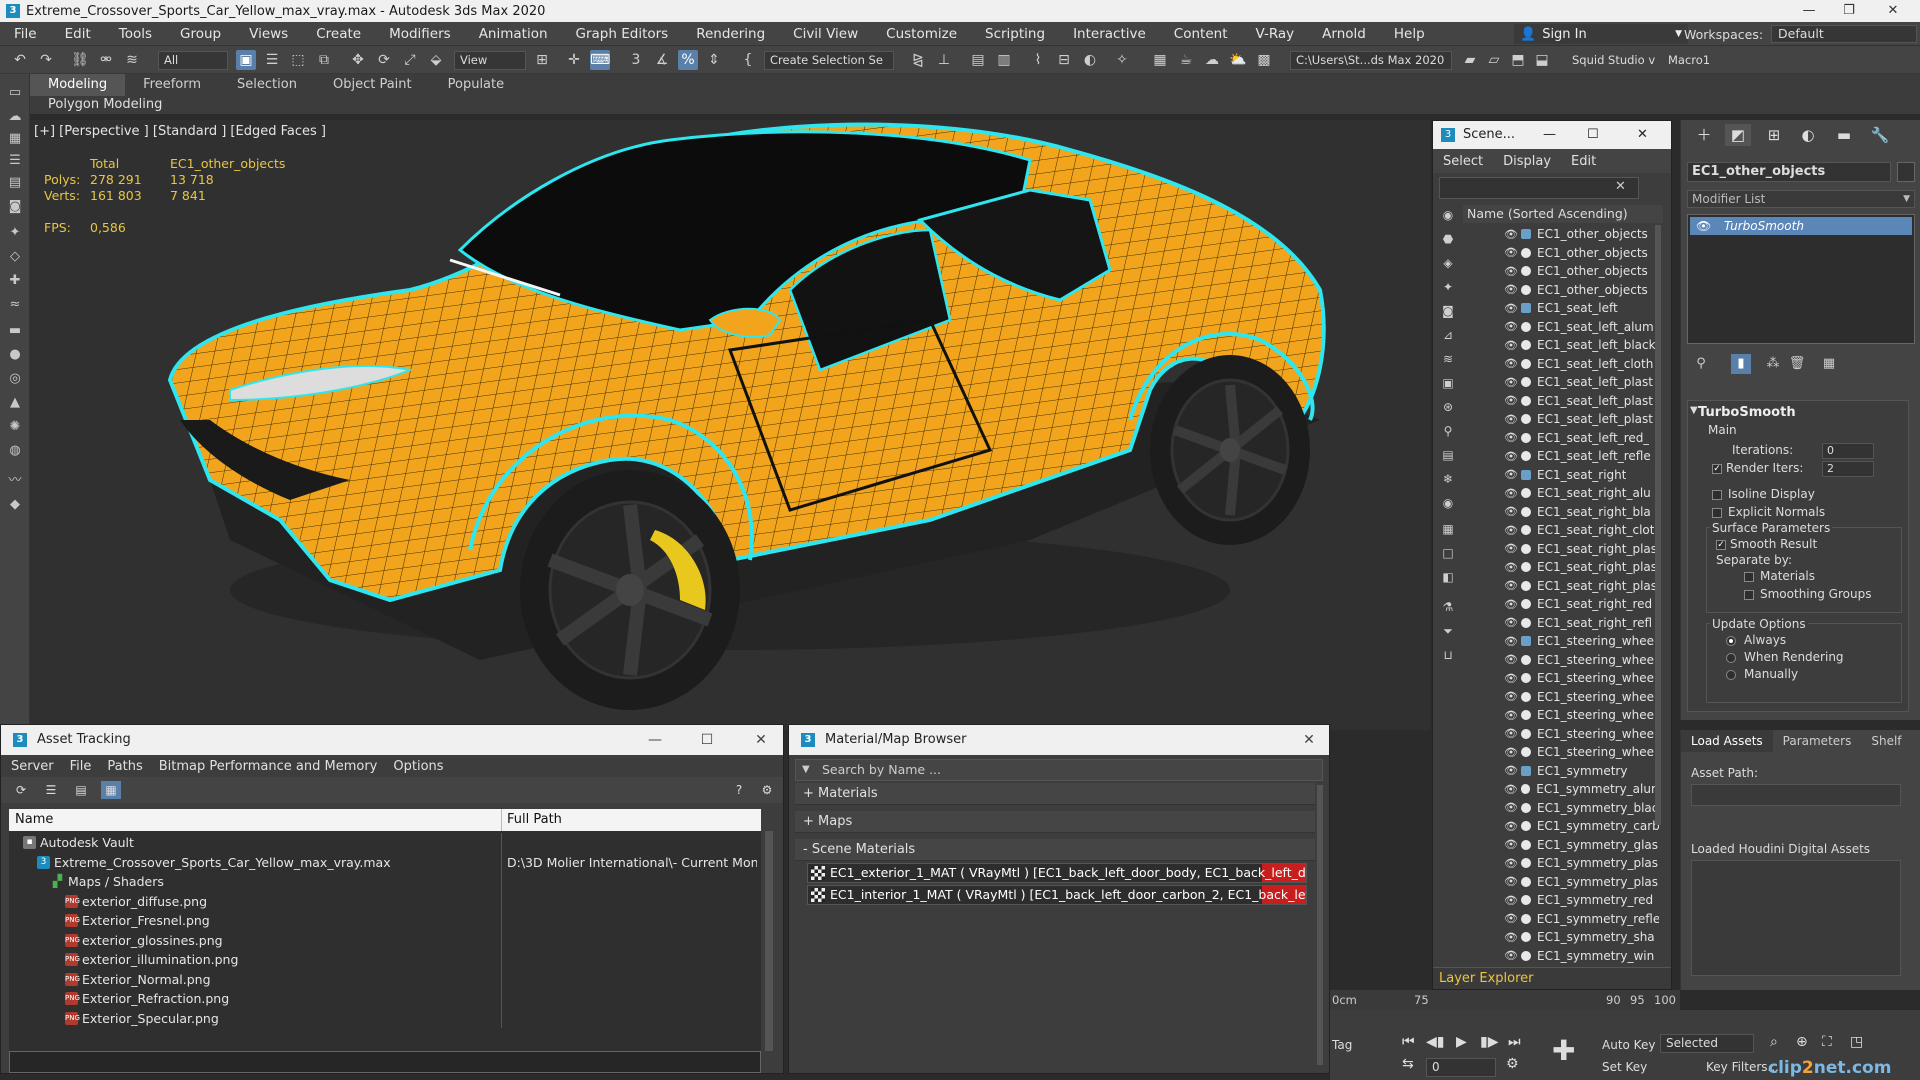 The height and width of the screenshot is (1080, 1920). What do you see at coordinates (80, 60) in the screenshot?
I see `link-icon: ⛓` at bounding box center [80, 60].